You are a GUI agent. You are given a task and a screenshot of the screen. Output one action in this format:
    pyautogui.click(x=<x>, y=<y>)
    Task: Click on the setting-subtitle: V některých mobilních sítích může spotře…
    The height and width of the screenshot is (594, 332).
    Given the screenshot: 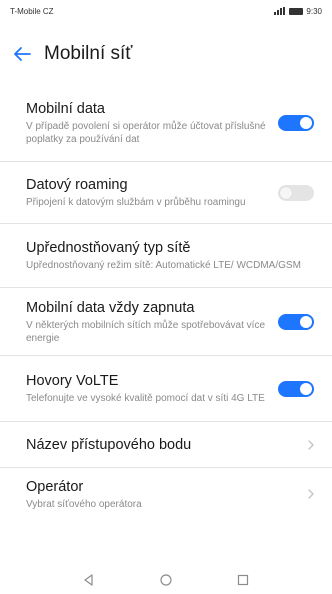 What is the action you would take?
    pyautogui.click(x=145, y=331)
    